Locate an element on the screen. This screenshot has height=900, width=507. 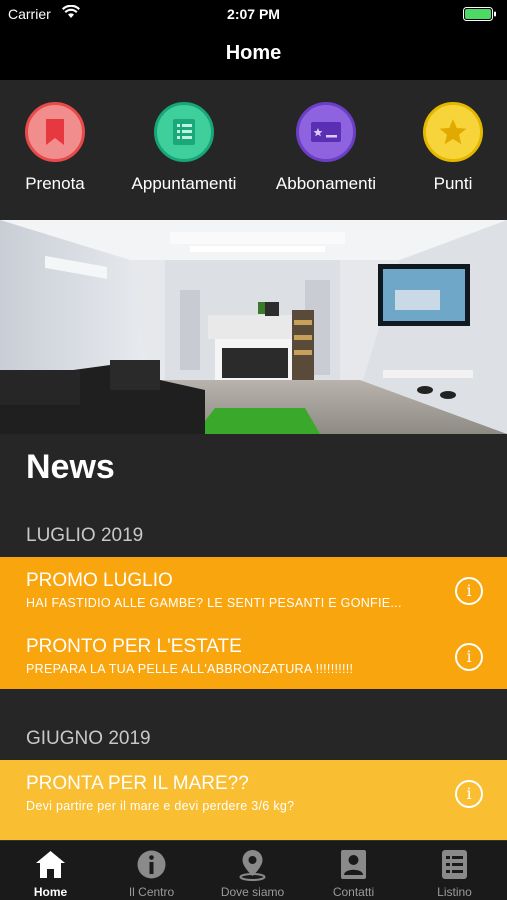
news-item-title: PROMO LUGLIO is located at coordinates (99, 580).